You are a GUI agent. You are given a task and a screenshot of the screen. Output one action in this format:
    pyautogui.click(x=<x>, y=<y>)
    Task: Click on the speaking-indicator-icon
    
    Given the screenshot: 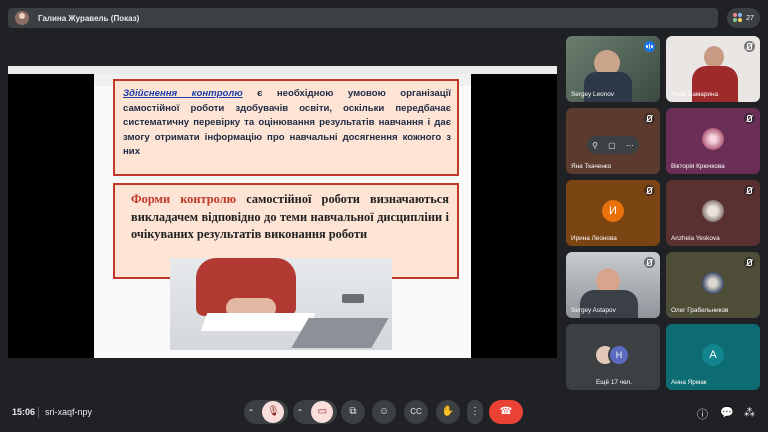 What is the action you would take?
    pyautogui.click(x=649, y=46)
    